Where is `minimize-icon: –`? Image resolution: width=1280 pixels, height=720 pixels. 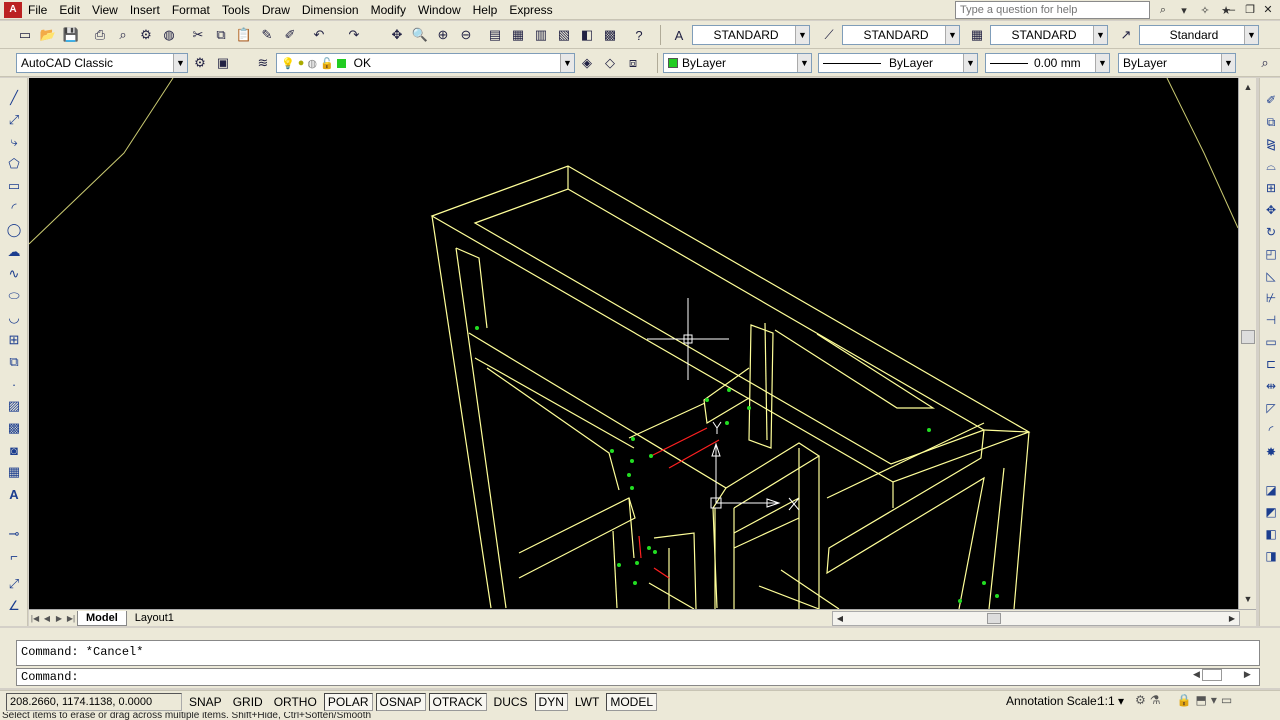 minimize-icon: – is located at coordinates (1232, 9).